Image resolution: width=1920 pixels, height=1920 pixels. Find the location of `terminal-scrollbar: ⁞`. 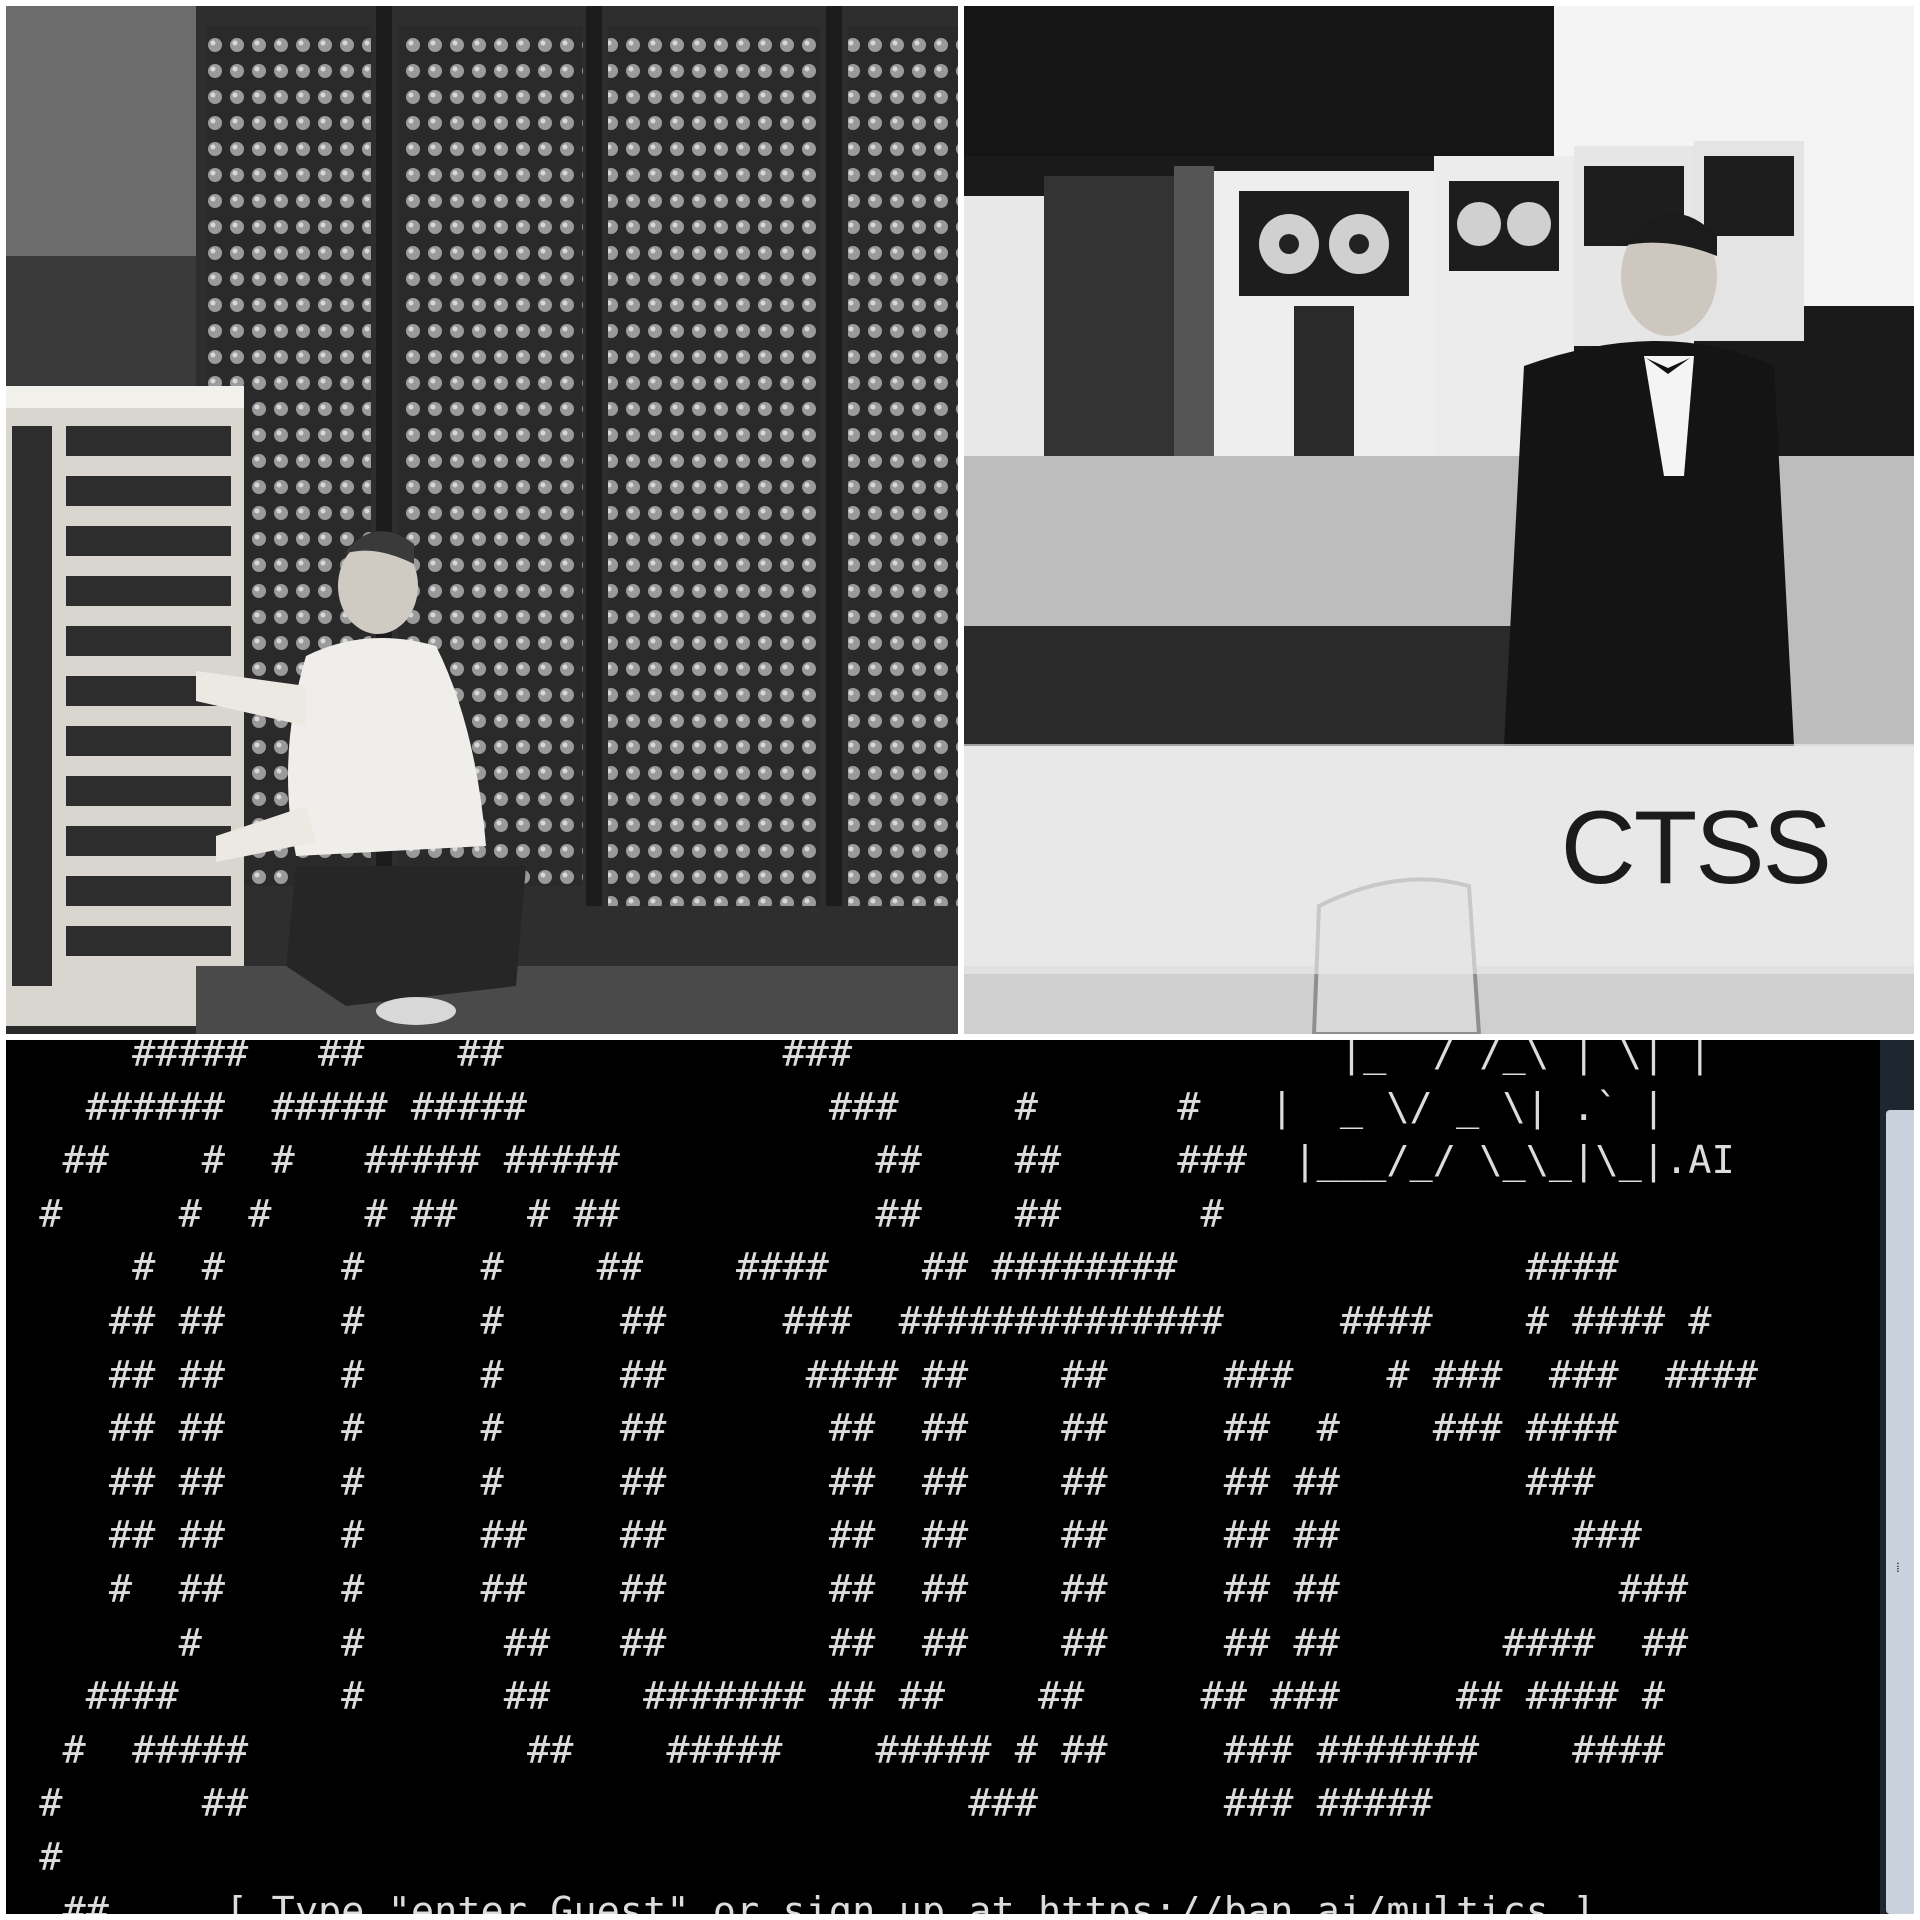

terminal-scrollbar: ⁞ is located at coordinates (1897, 1477).